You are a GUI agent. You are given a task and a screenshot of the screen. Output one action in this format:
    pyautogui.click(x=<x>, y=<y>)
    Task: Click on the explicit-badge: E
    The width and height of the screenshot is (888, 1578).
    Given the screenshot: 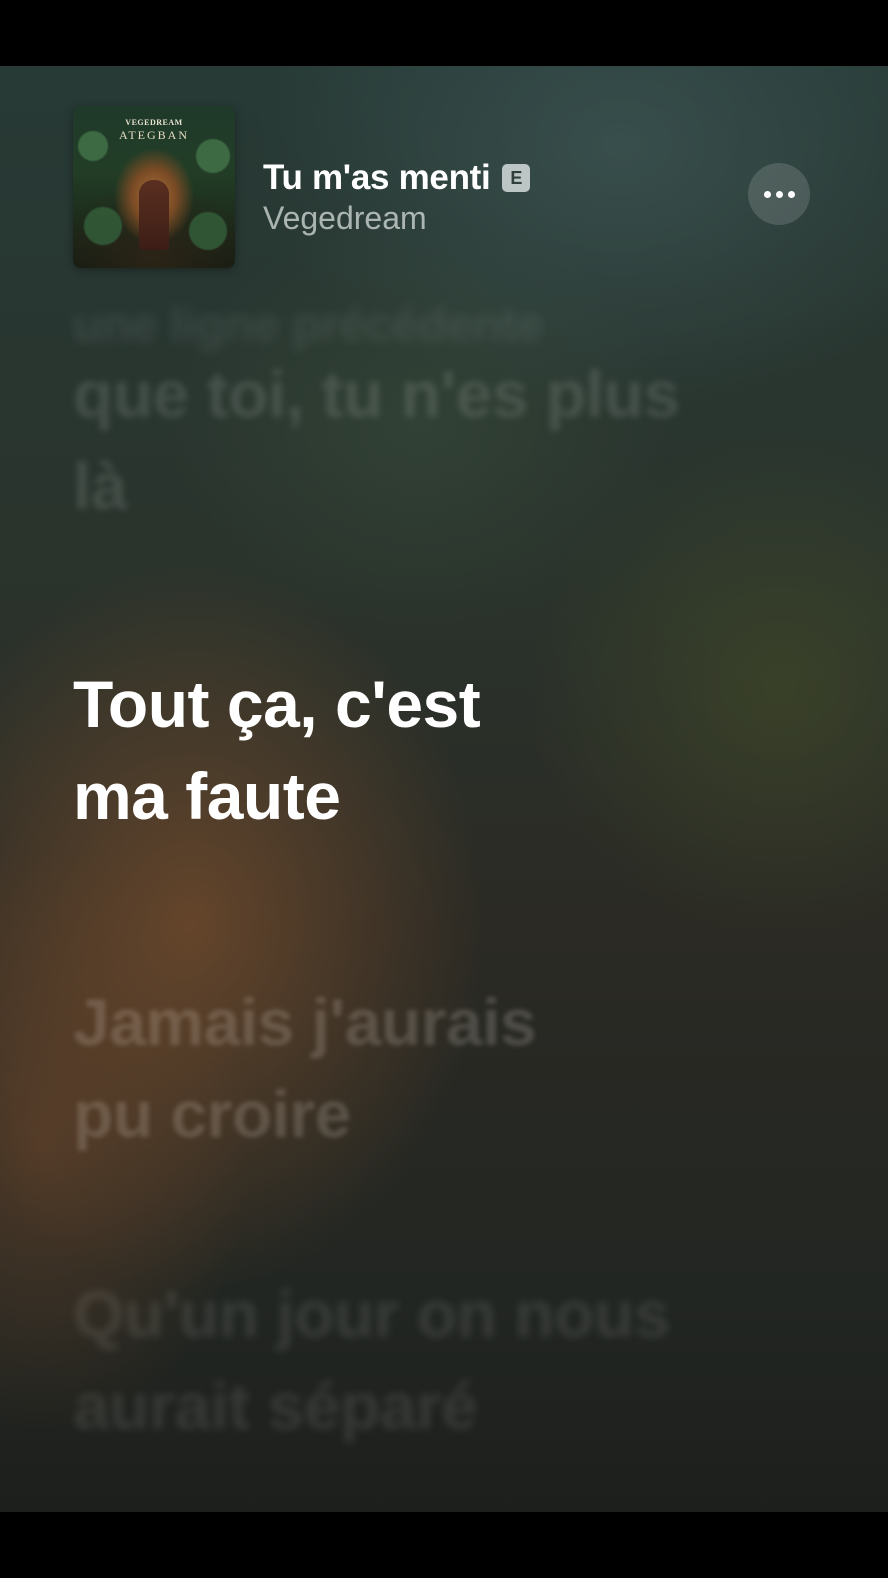 What is the action you would take?
    pyautogui.click(x=516, y=178)
    